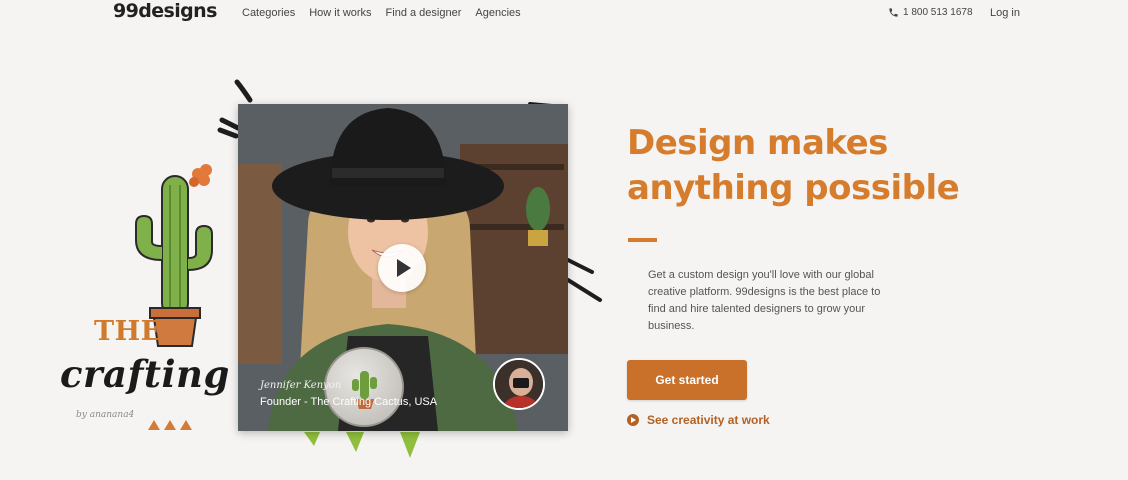 The height and width of the screenshot is (480, 1128). What do you see at coordinates (687, 380) in the screenshot?
I see `get-started-button: Get started` at bounding box center [687, 380].